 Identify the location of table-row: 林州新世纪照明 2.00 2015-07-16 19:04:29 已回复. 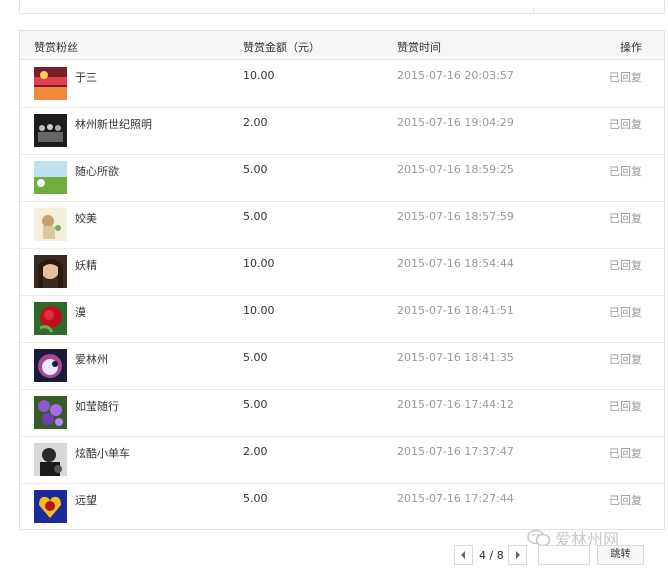
(342, 131).